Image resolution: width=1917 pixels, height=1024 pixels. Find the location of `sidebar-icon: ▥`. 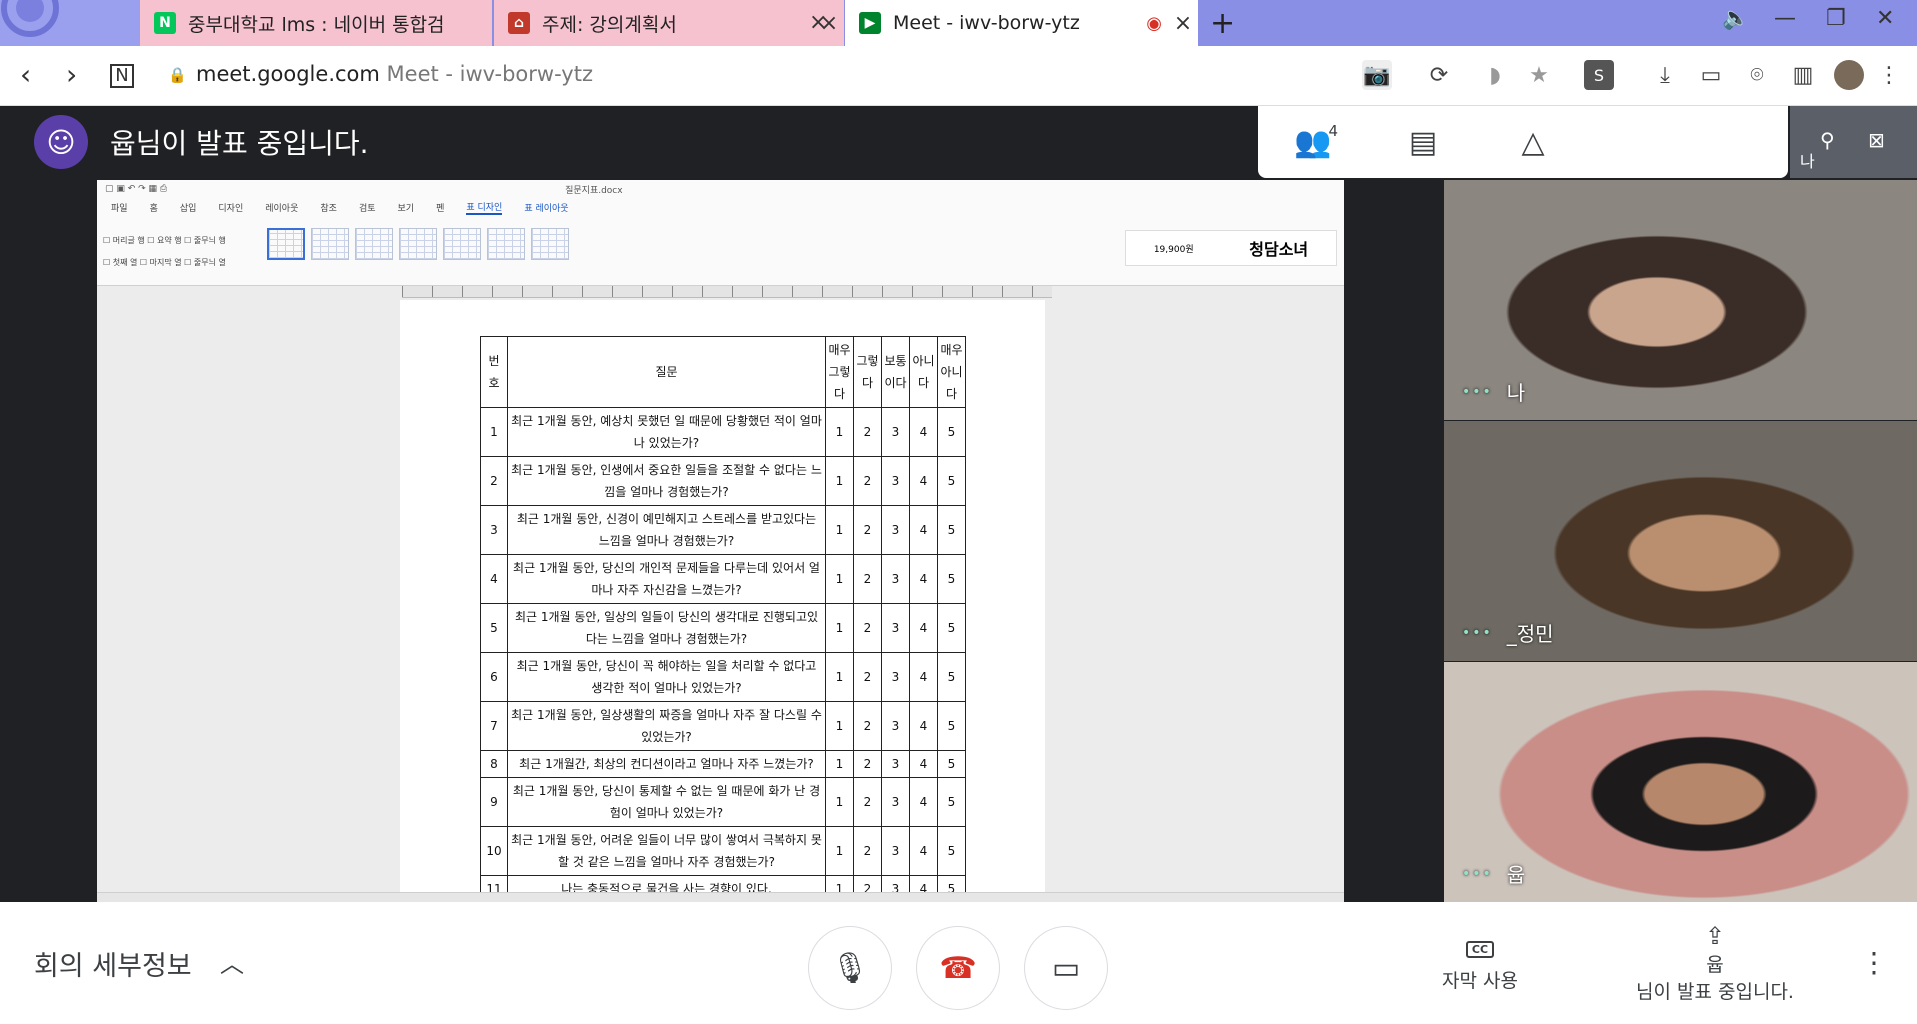

sidebar-icon: ▥ is located at coordinates (1803, 75).